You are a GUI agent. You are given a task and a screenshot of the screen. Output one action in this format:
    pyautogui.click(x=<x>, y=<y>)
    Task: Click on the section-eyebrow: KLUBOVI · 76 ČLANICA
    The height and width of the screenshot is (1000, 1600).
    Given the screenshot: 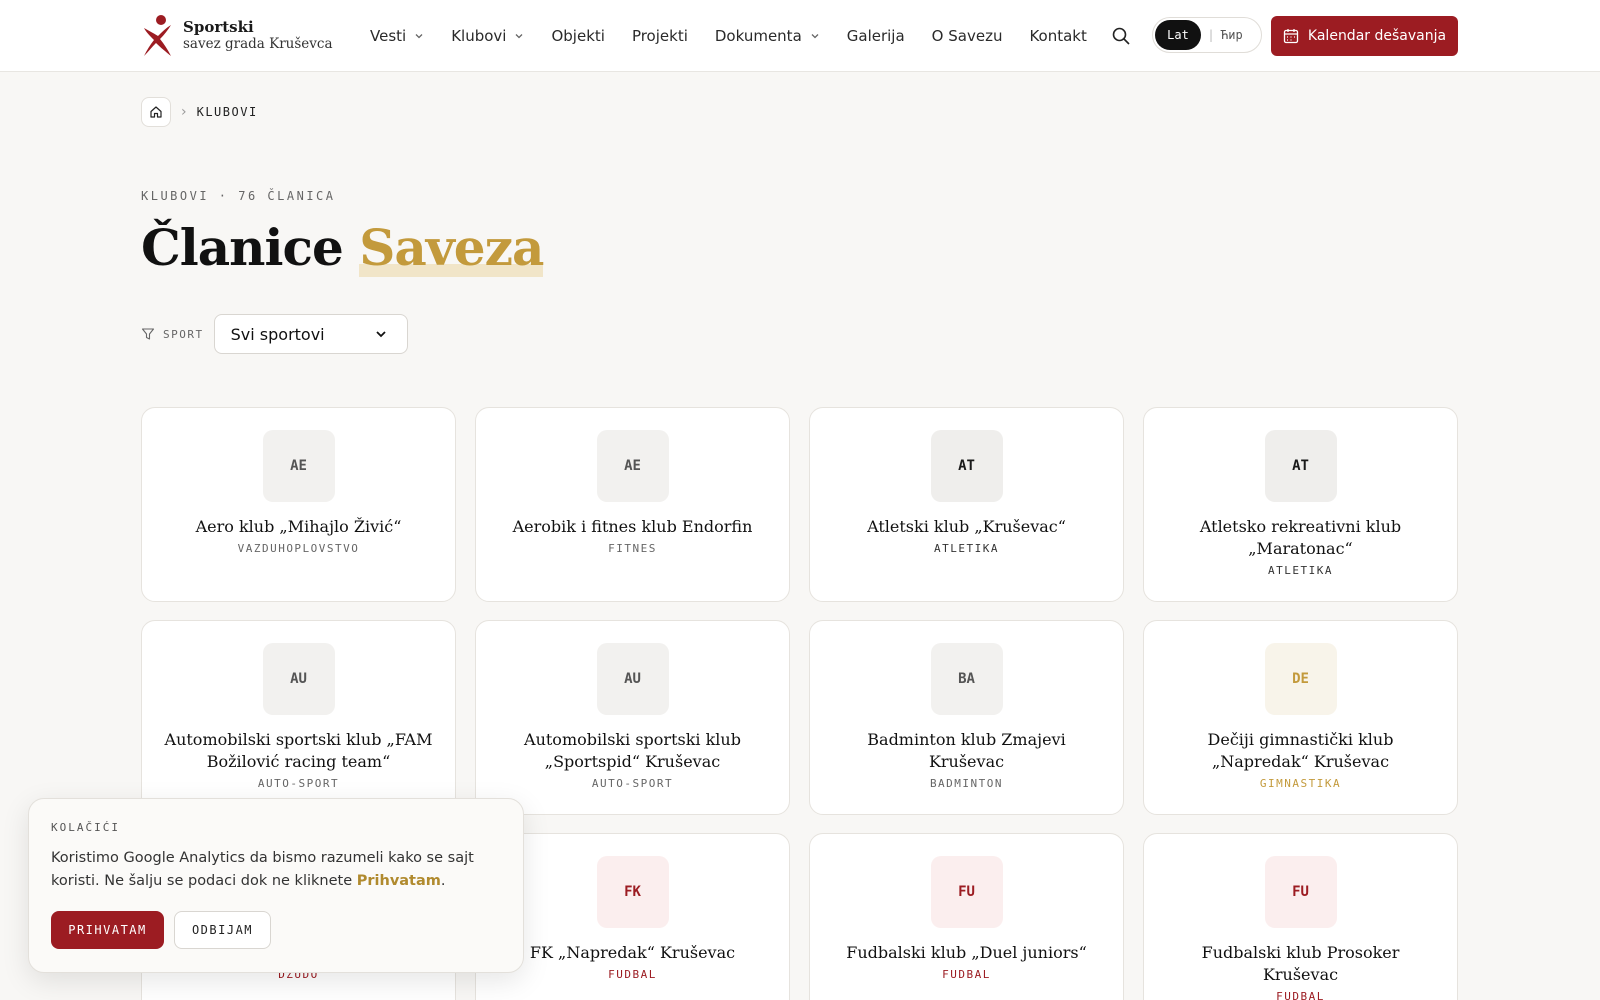 What is the action you would take?
    pyautogui.click(x=238, y=196)
    